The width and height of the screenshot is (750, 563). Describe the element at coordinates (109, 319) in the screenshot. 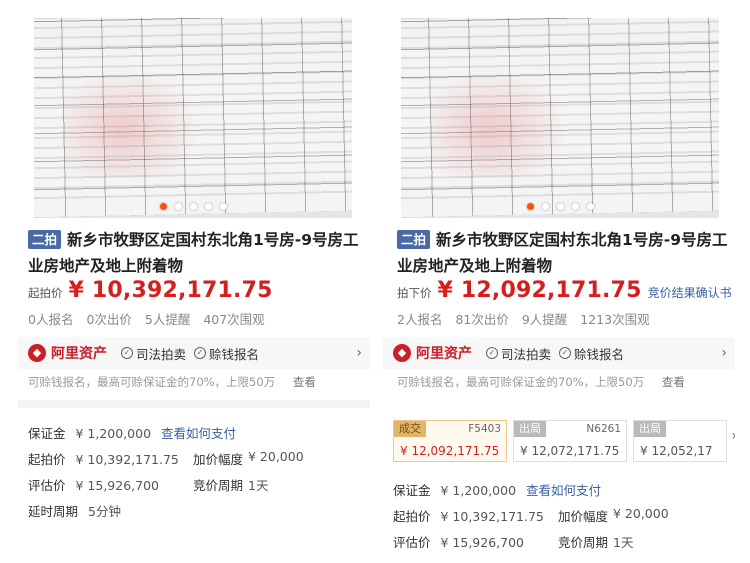

I see `bid-count: 0次出价` at that location.